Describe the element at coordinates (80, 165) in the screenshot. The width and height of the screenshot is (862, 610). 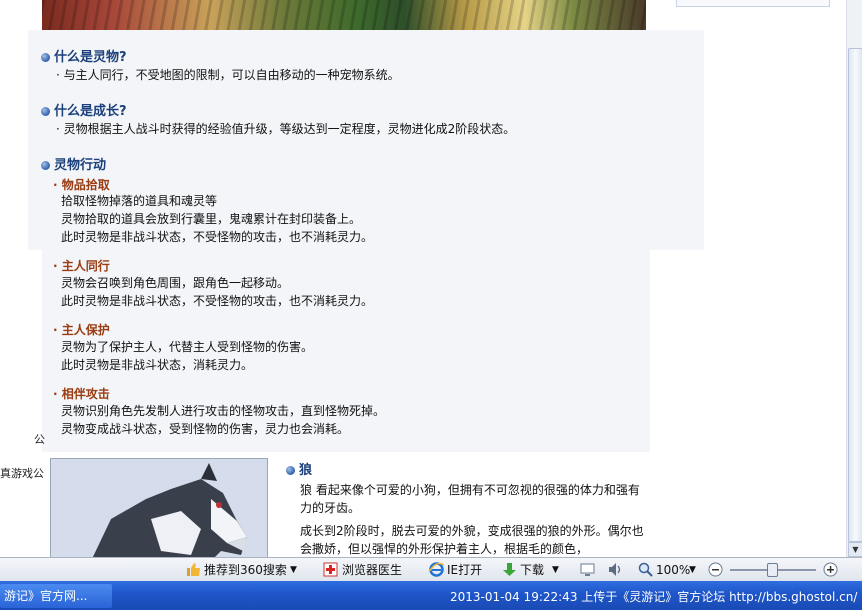
I see `section-title: 灵物行动` at that location.